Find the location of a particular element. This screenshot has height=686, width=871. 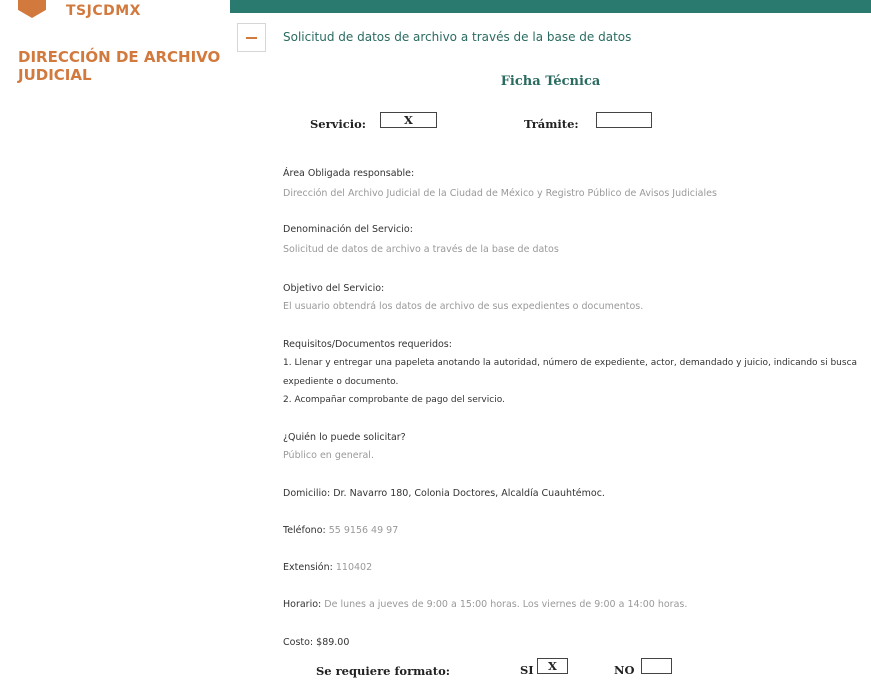

servicio-box: X is located at coordinates (408, 120).